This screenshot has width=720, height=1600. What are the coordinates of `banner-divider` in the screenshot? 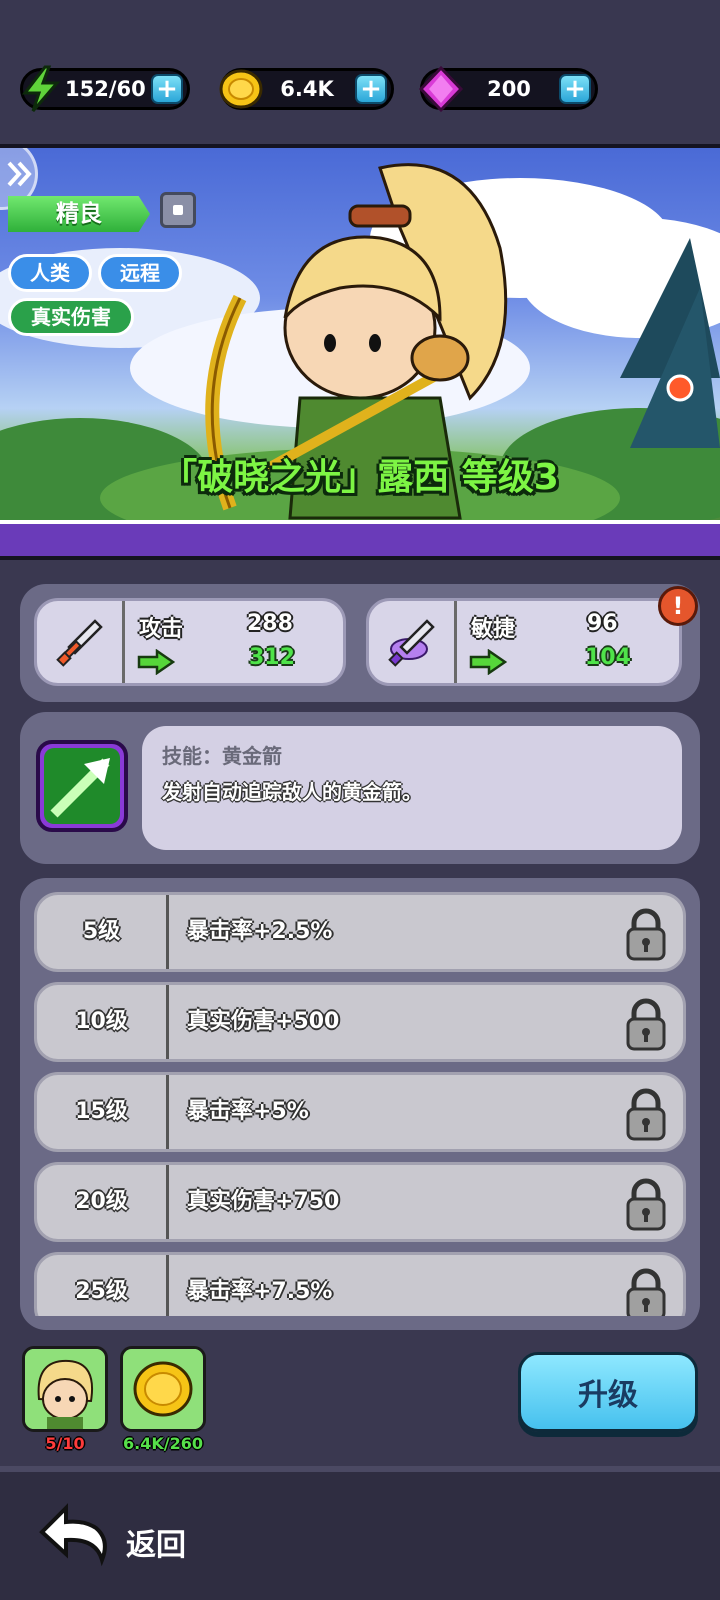 It's located at (360, 540).